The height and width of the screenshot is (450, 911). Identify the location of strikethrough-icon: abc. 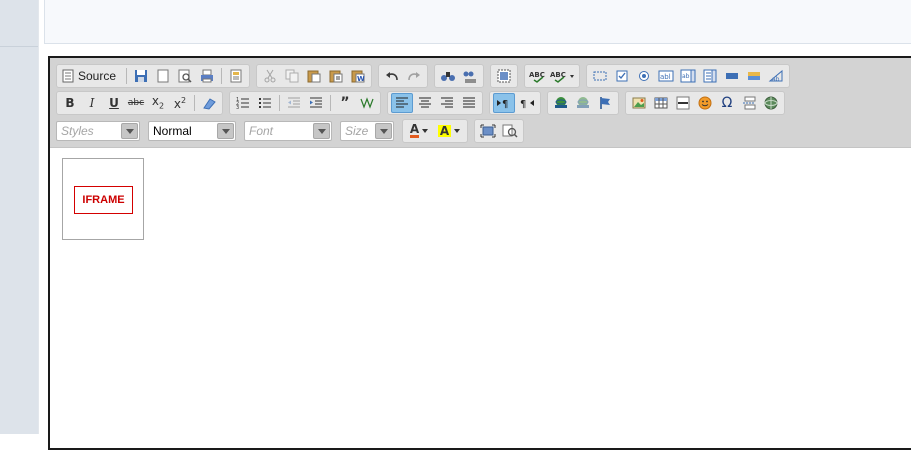
(136, 103).